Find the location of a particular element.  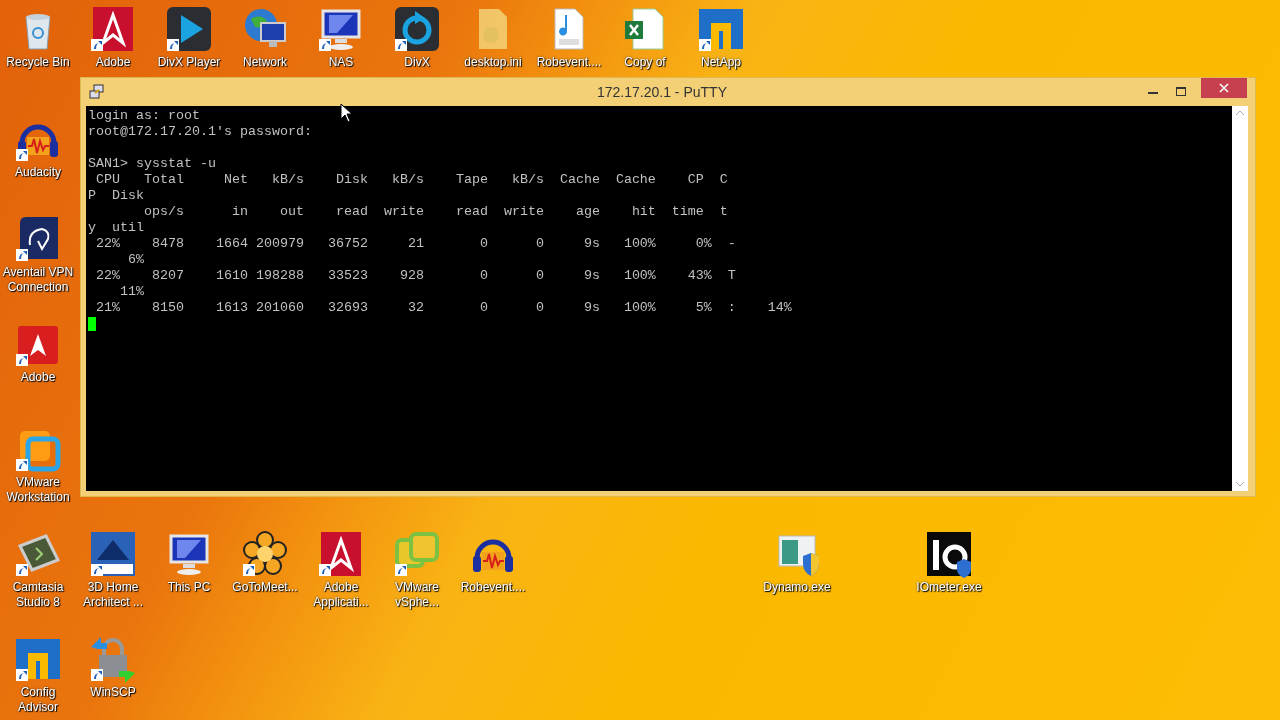

icon-label: Aventail VPN Connection is located at coordinates (38, 280).